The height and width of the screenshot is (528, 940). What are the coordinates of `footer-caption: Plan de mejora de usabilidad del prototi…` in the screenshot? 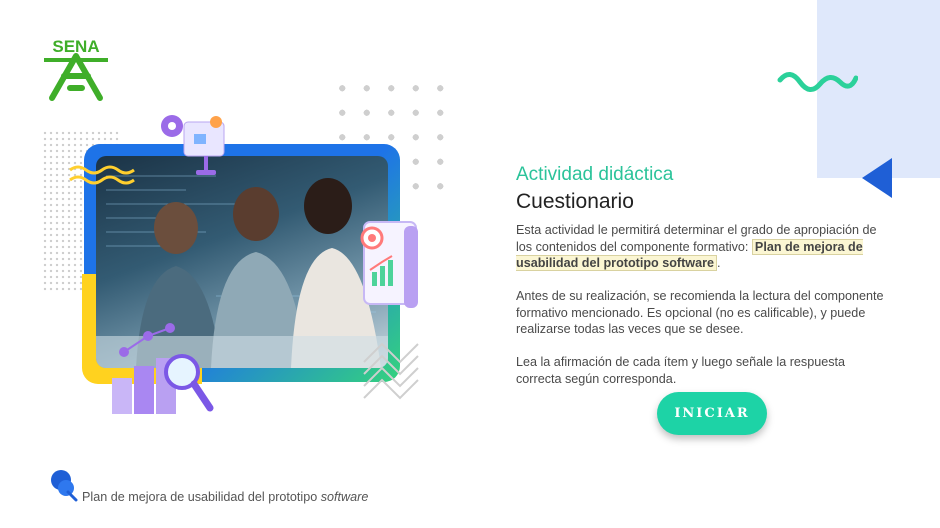 It's located at (225, 497).